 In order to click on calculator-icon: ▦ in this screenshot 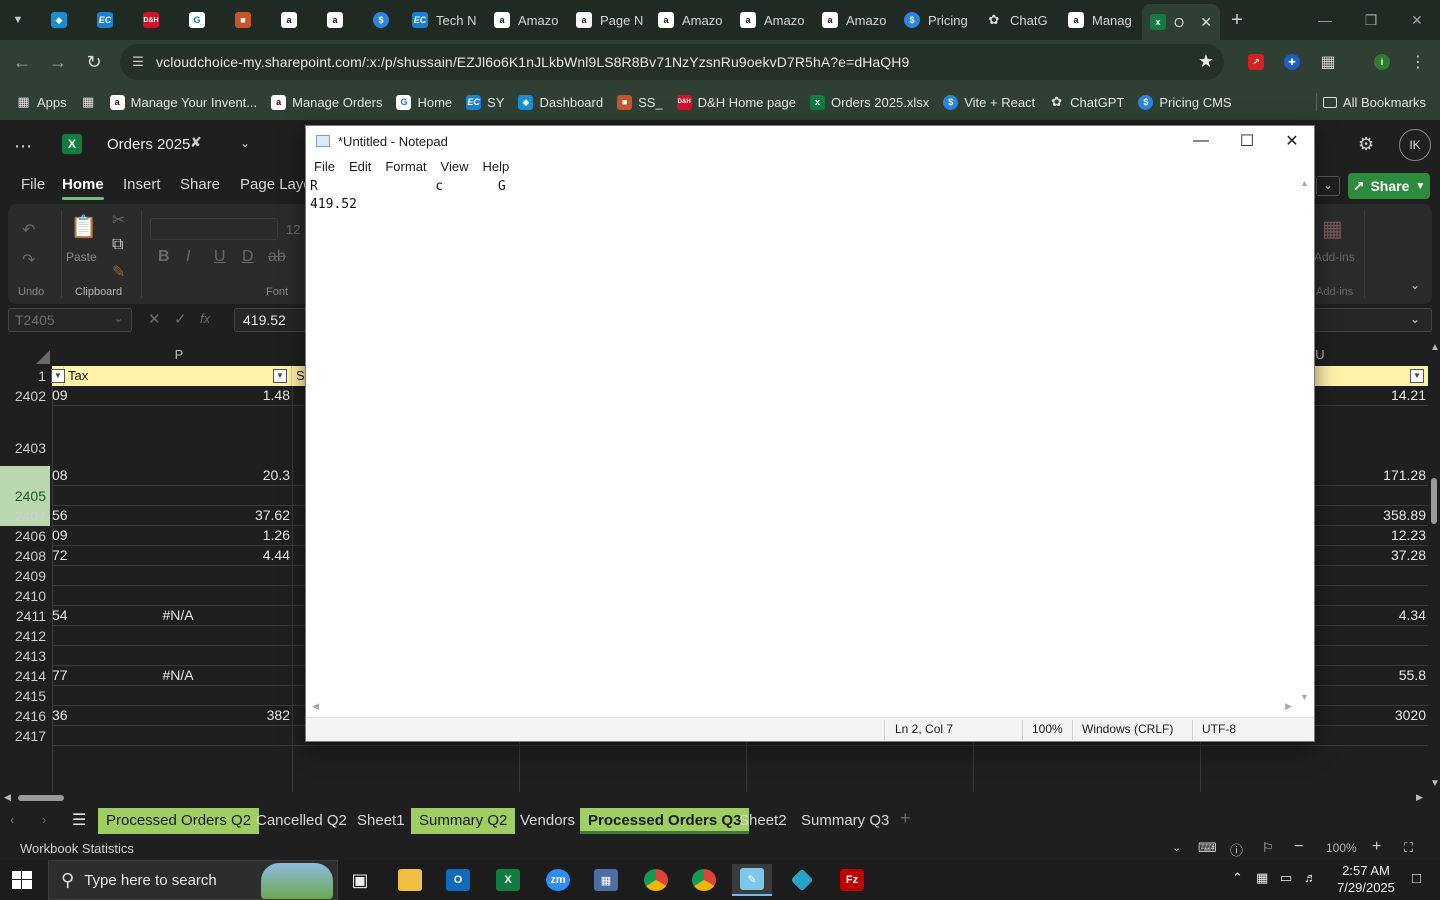, I will do `click(606, 880)`.